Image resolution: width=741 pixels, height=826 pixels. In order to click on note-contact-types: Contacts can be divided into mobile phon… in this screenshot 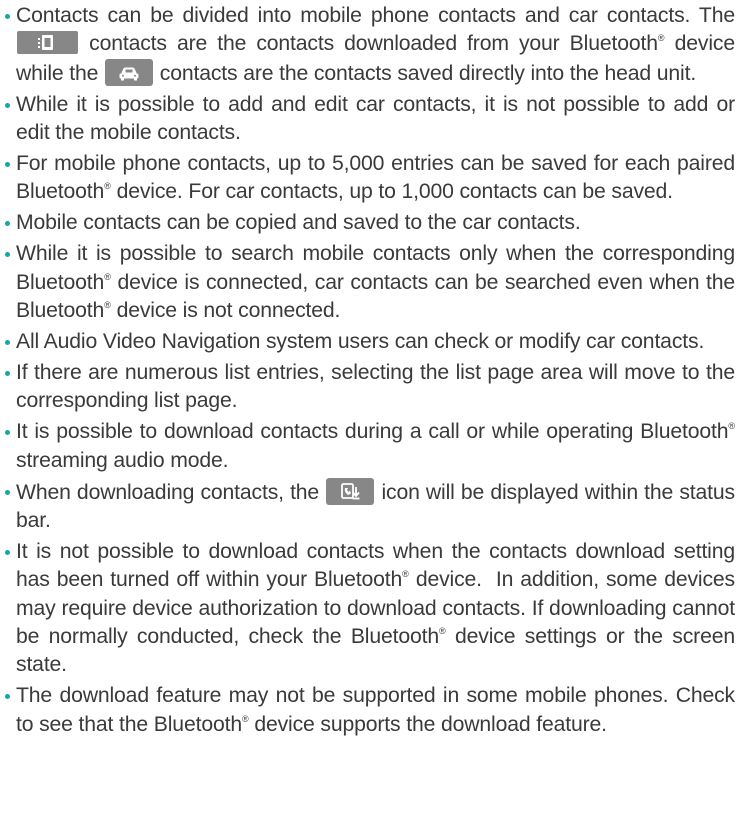, I will do `click(367, 45)`.